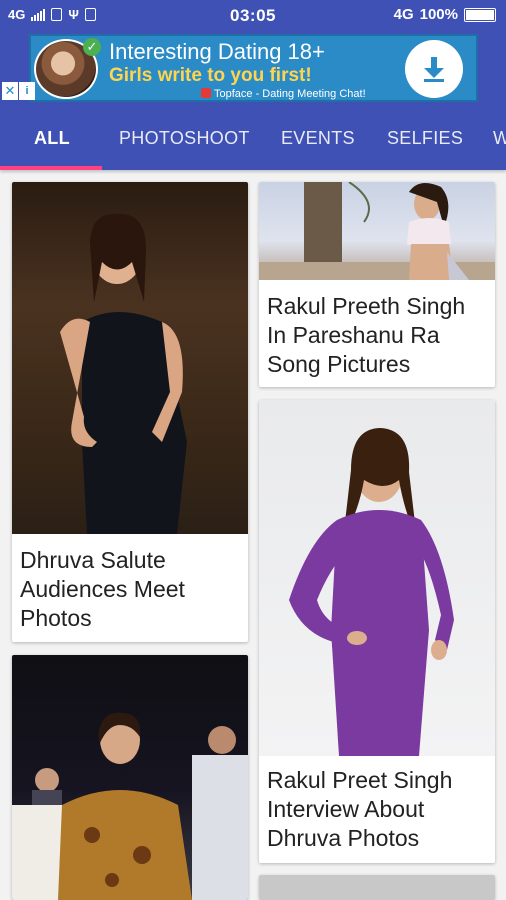  Describe the element at coordinates (403, 14) in the screenshot. I see `network-type-right: 4G` at that location.